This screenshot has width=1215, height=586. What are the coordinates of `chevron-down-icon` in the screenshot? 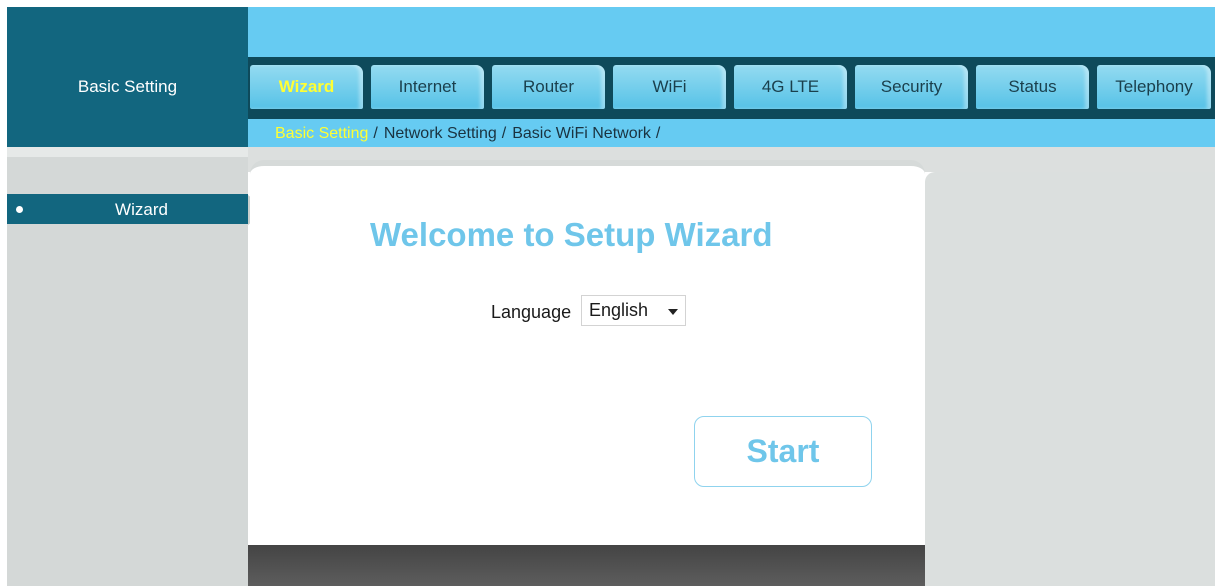 It's located at (673, 312).